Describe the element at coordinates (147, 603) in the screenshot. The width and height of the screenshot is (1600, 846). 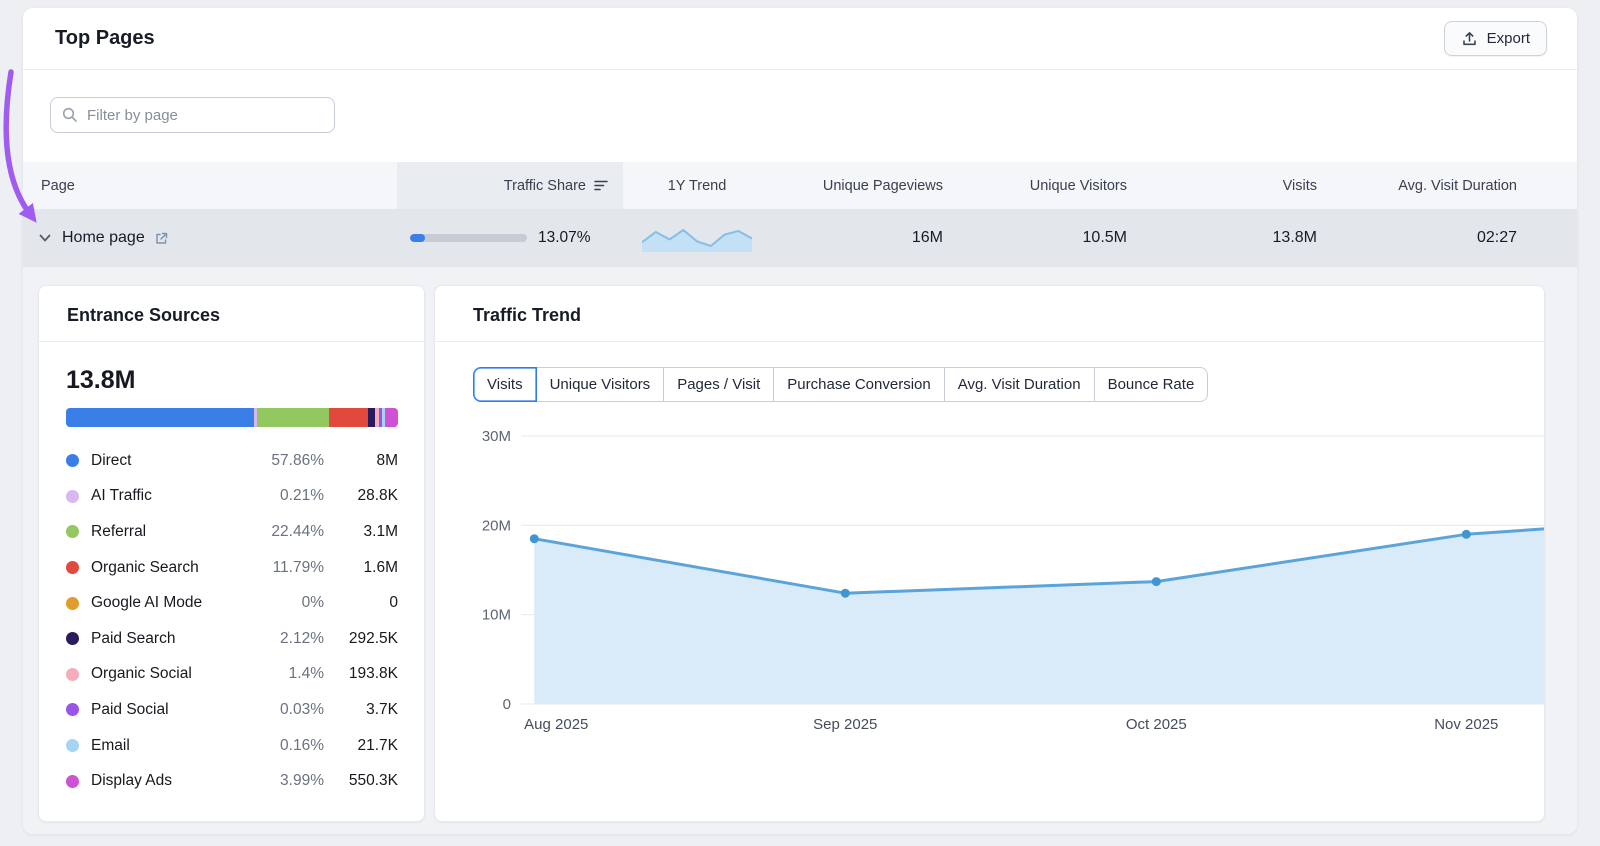
I see `legend-label: Google AI Mode` at that location.